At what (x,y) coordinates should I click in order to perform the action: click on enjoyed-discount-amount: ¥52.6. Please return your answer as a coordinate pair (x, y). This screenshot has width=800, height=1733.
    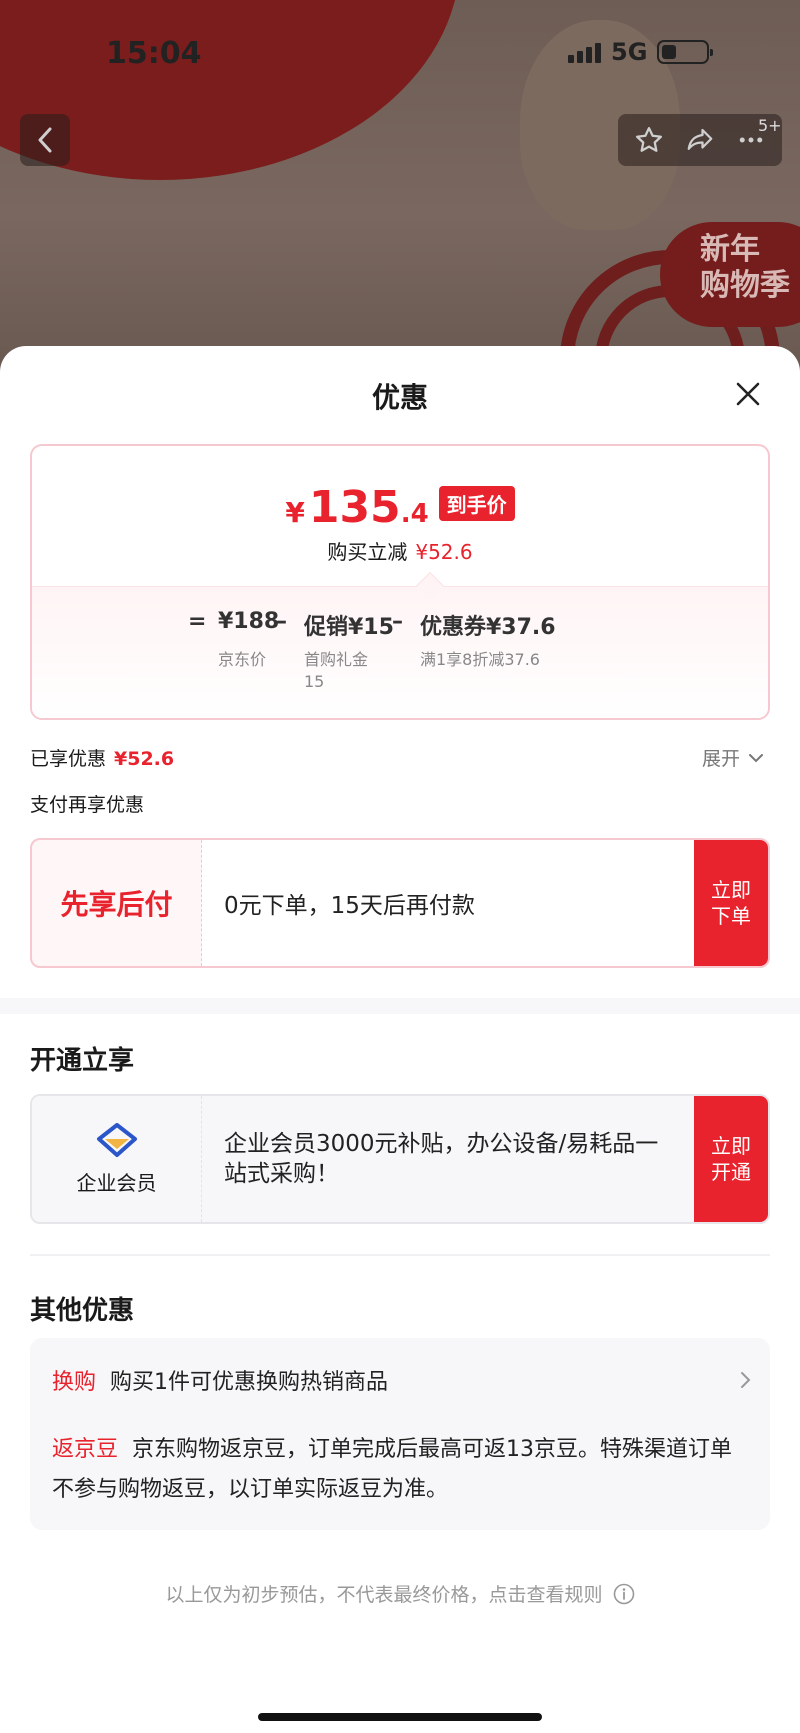
    Looking at the image, I should click on (144, 759).